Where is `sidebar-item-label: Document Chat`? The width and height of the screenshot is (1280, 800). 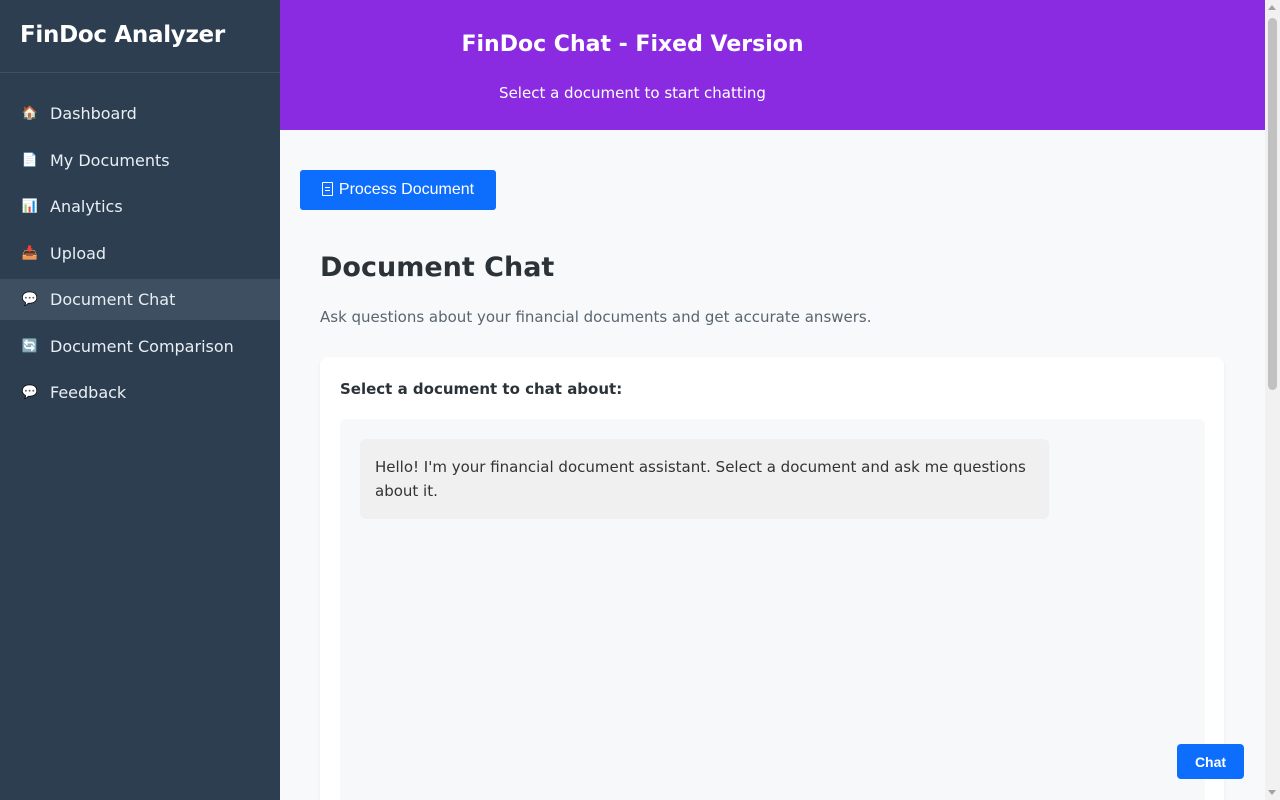
sidebar-item-label: Document Chat is located at coordinates (113, 299).